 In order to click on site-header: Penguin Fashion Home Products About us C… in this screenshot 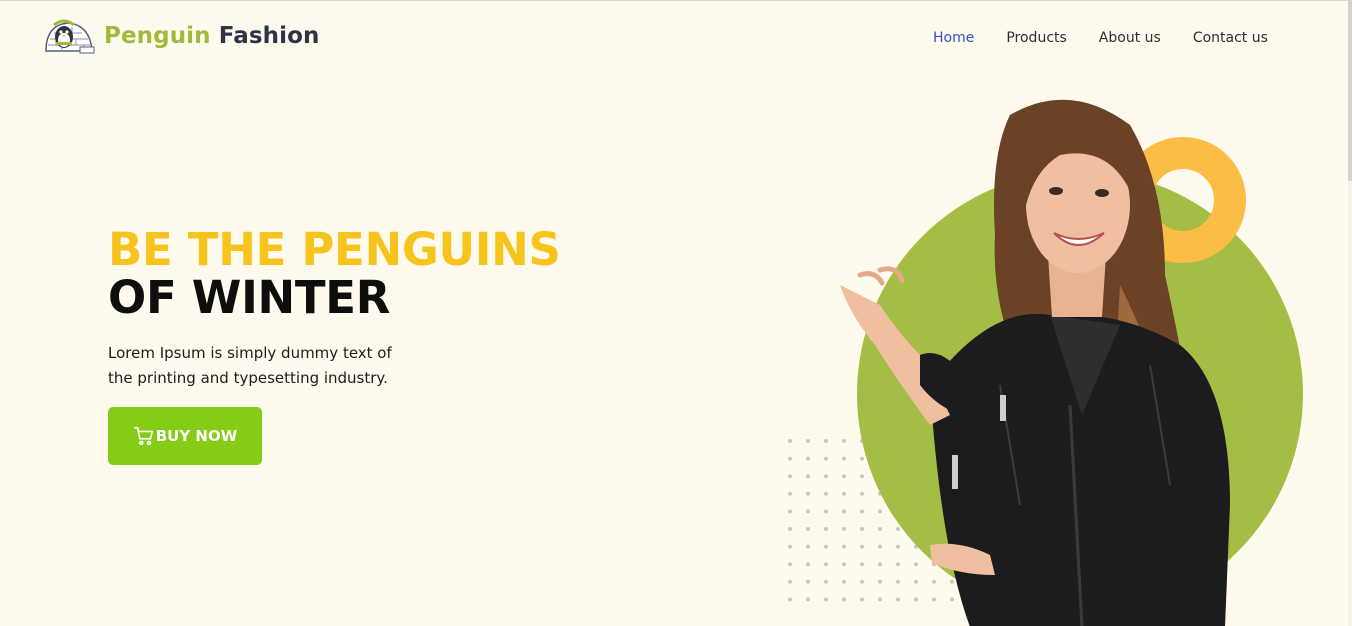, I will do `click(676, 38)`.